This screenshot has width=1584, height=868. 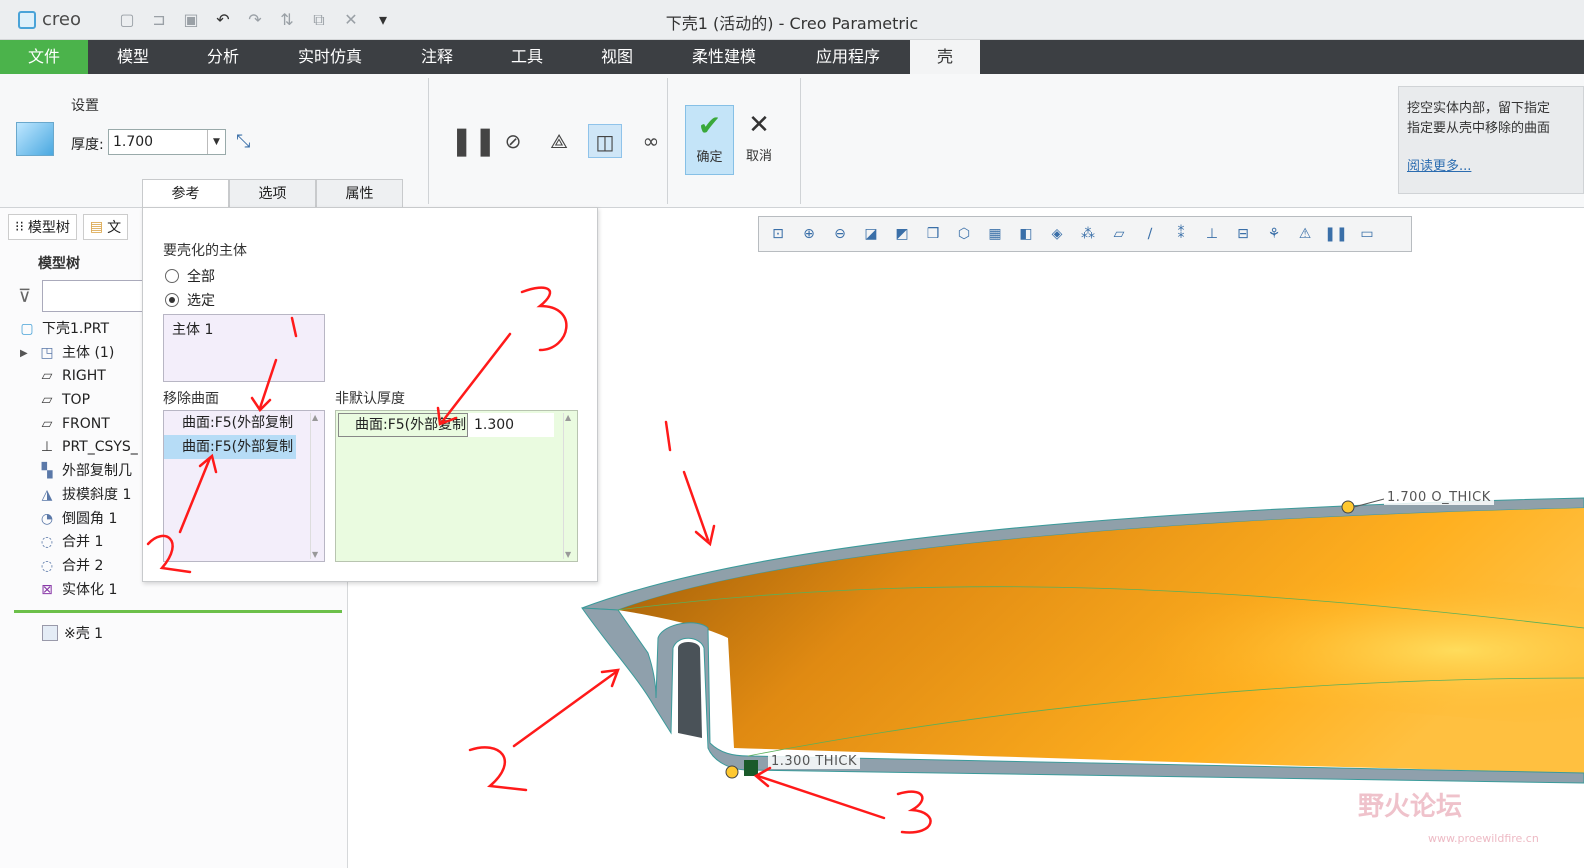 I want to click on cancel-button: ✕ 取消, so click(x=759, y=140).